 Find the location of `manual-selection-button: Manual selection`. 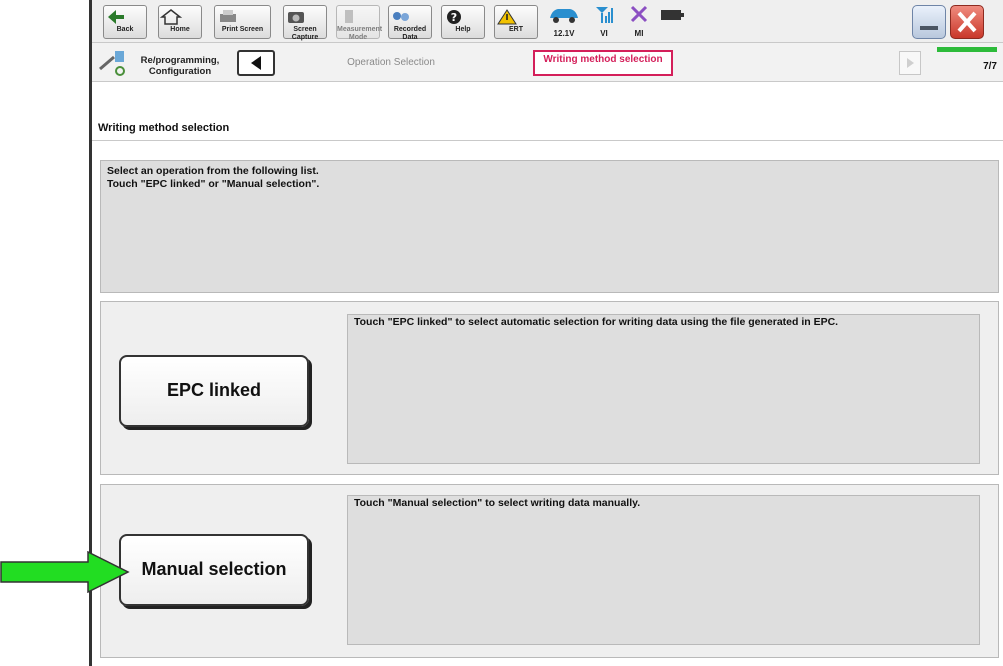

manual-selection-button: Manual selection is located at coordinates (214, 570).